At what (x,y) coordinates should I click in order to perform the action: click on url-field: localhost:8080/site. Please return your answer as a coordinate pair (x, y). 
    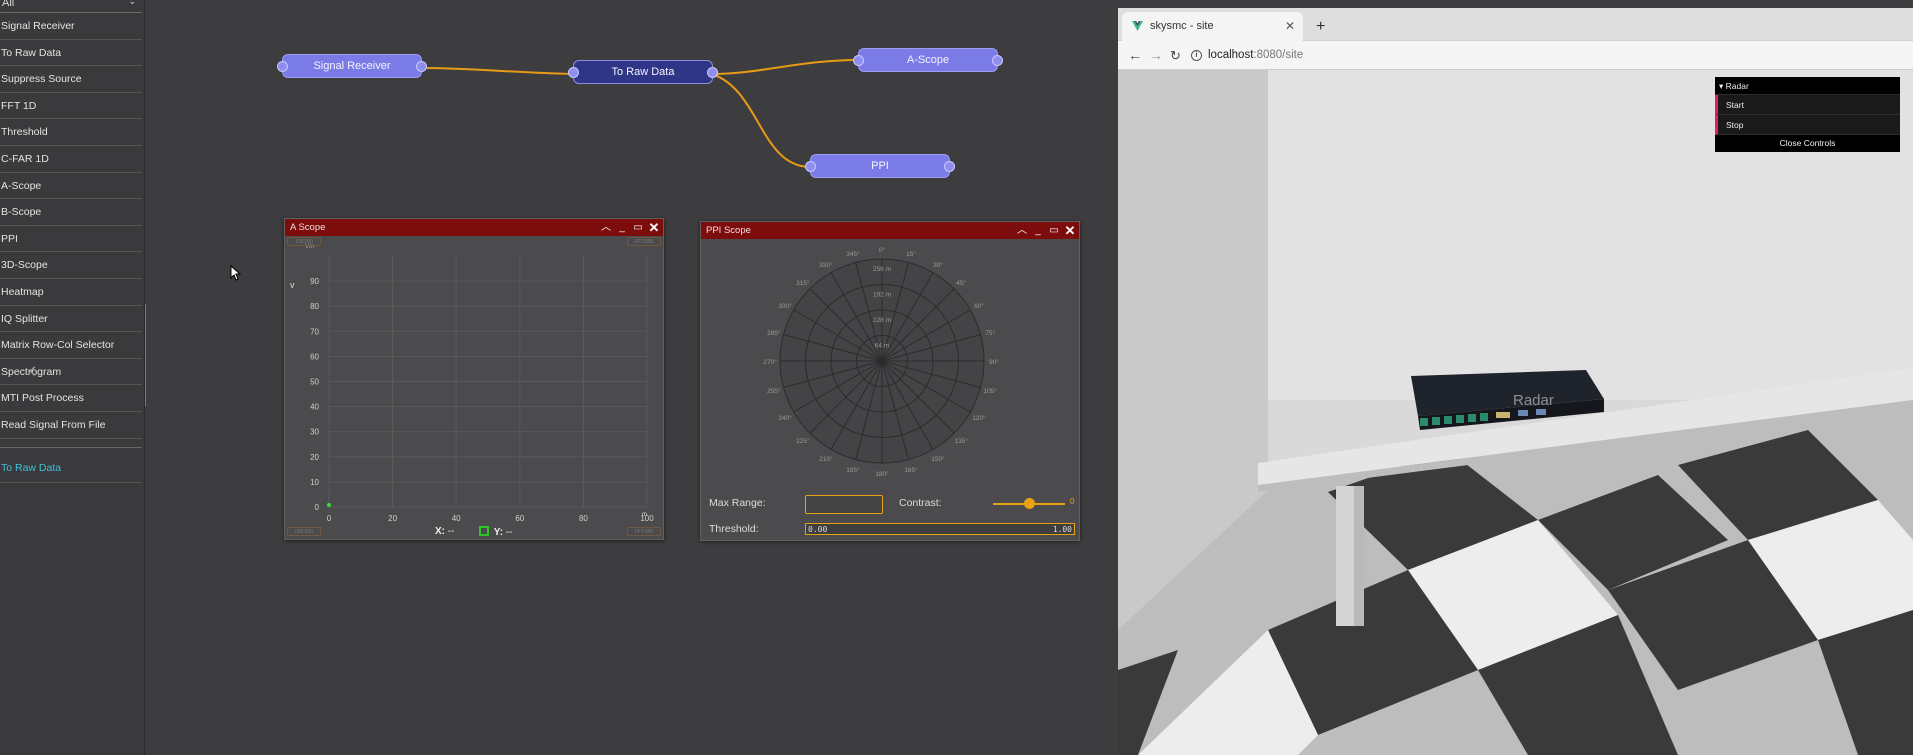
    Looking at the image, I should click on (1255, 55).